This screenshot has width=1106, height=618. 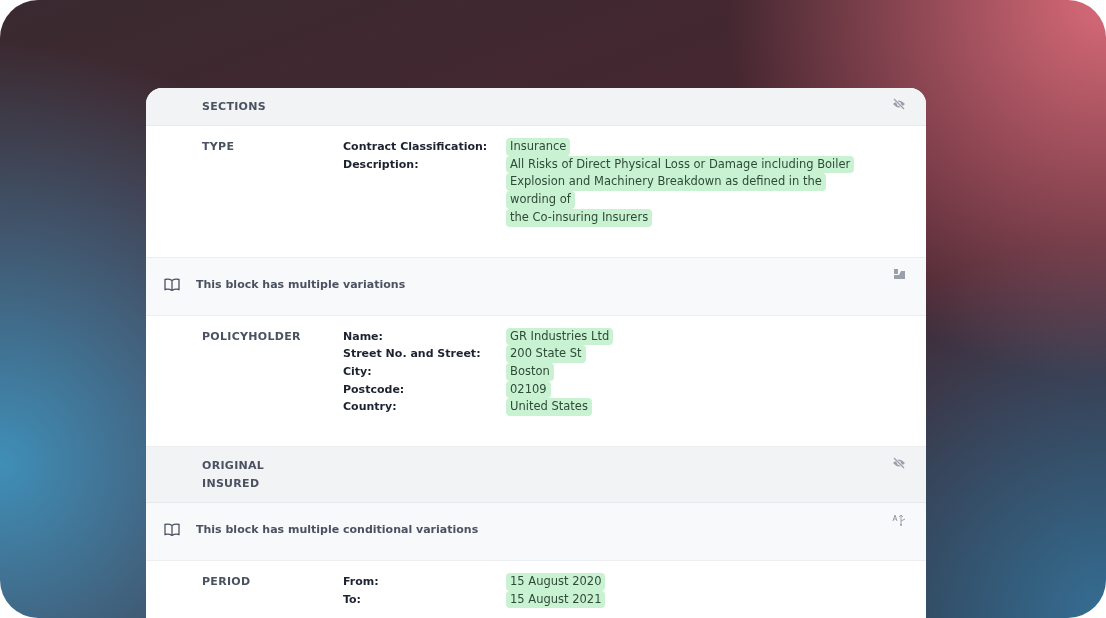 I want to click on field-value: United States, so click(x=549, y=407).